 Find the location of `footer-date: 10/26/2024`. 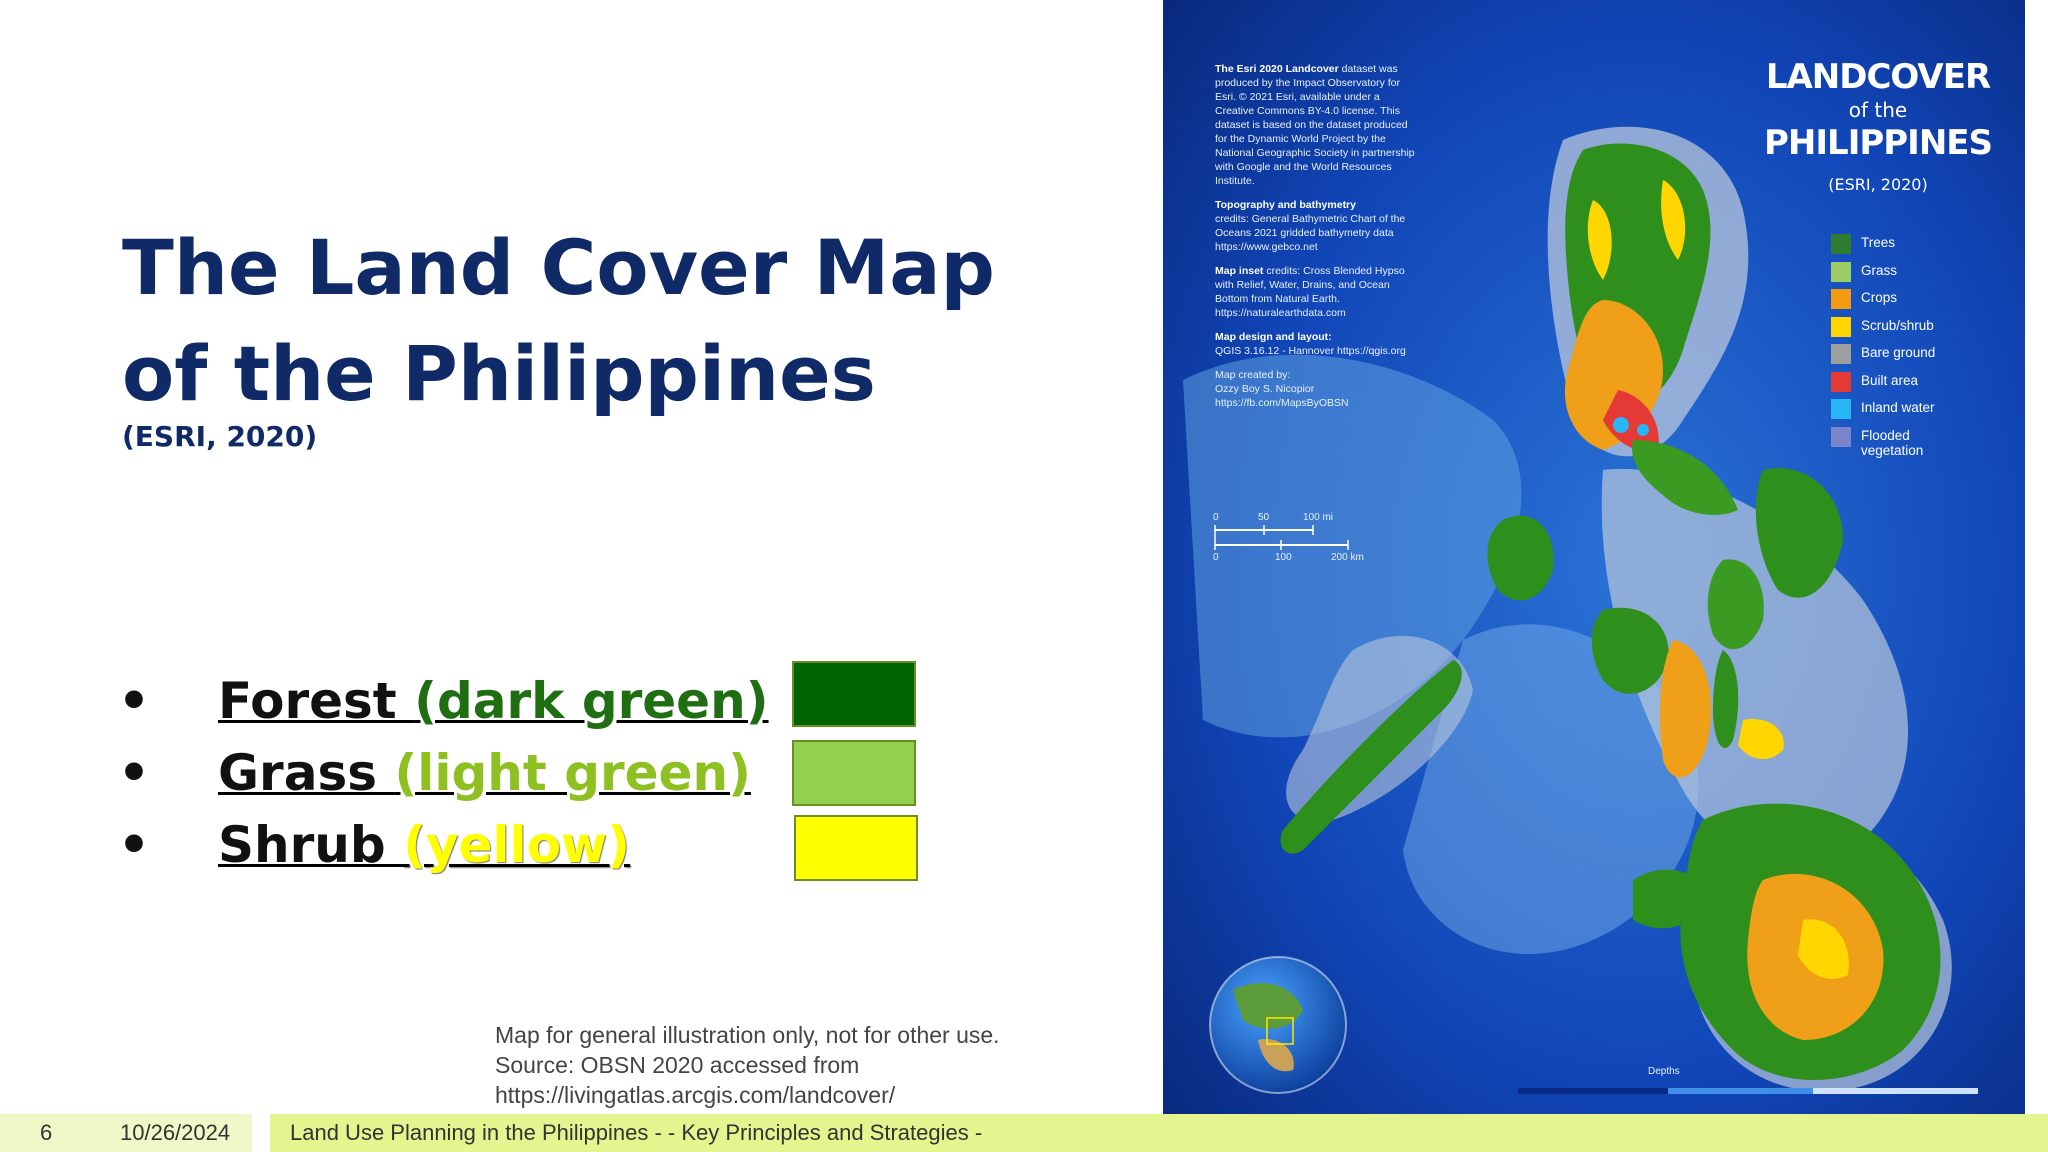

footer-date: 10/26/2024 is located at coordinates (175, 1132).